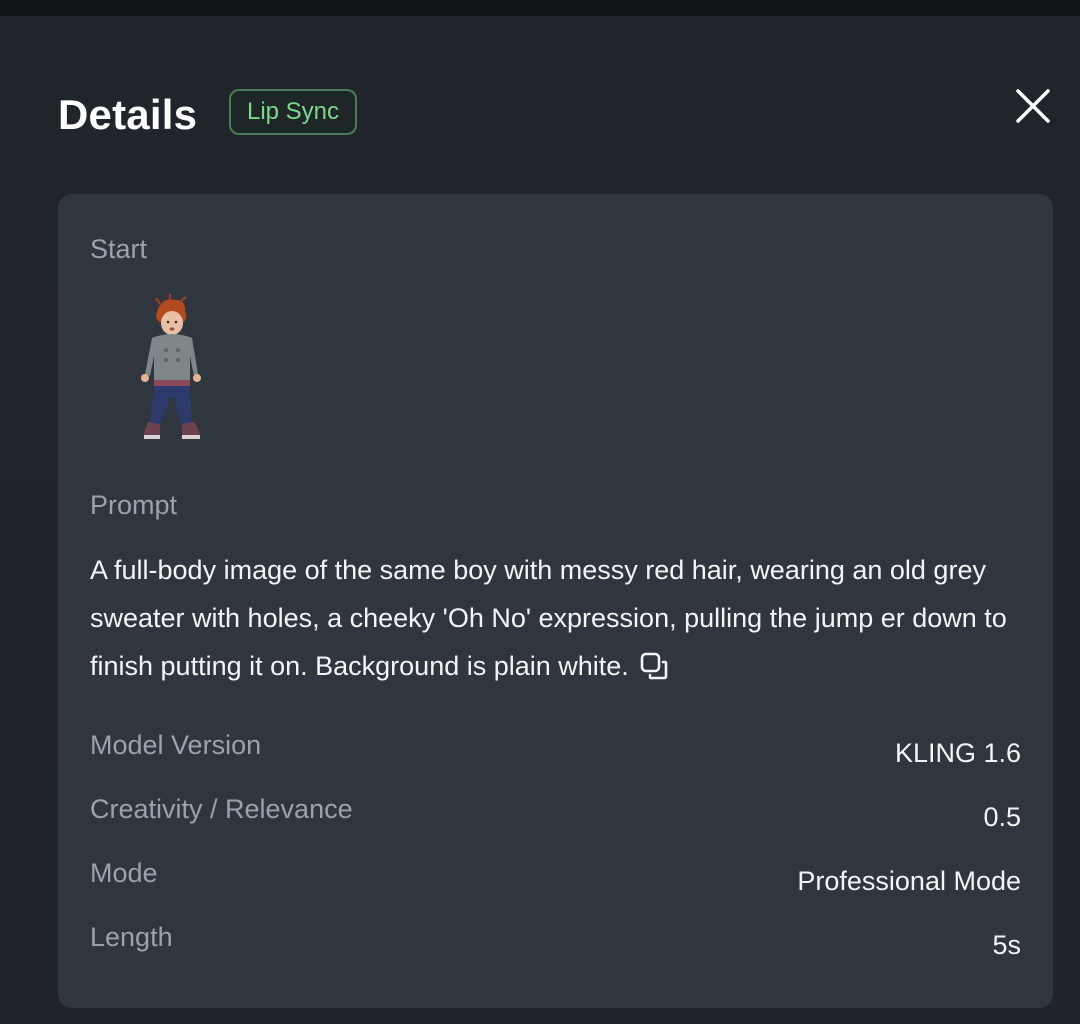 The height and width of the screenshot is (1024, 1080). What do you see at coordinates (540, 8) in the screenshot?
I see `top-strip` at bounding box center [540, 8].